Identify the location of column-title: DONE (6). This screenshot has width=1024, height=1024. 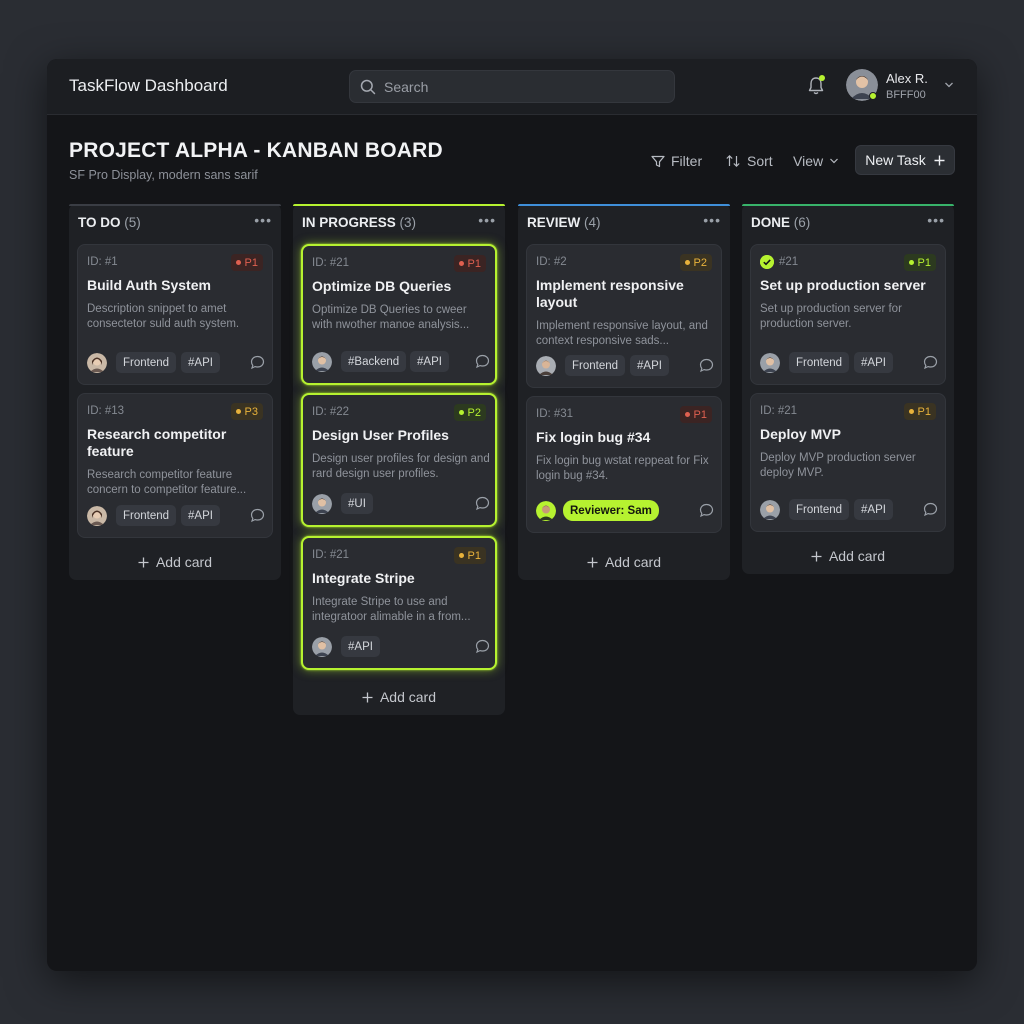
(781, 222).